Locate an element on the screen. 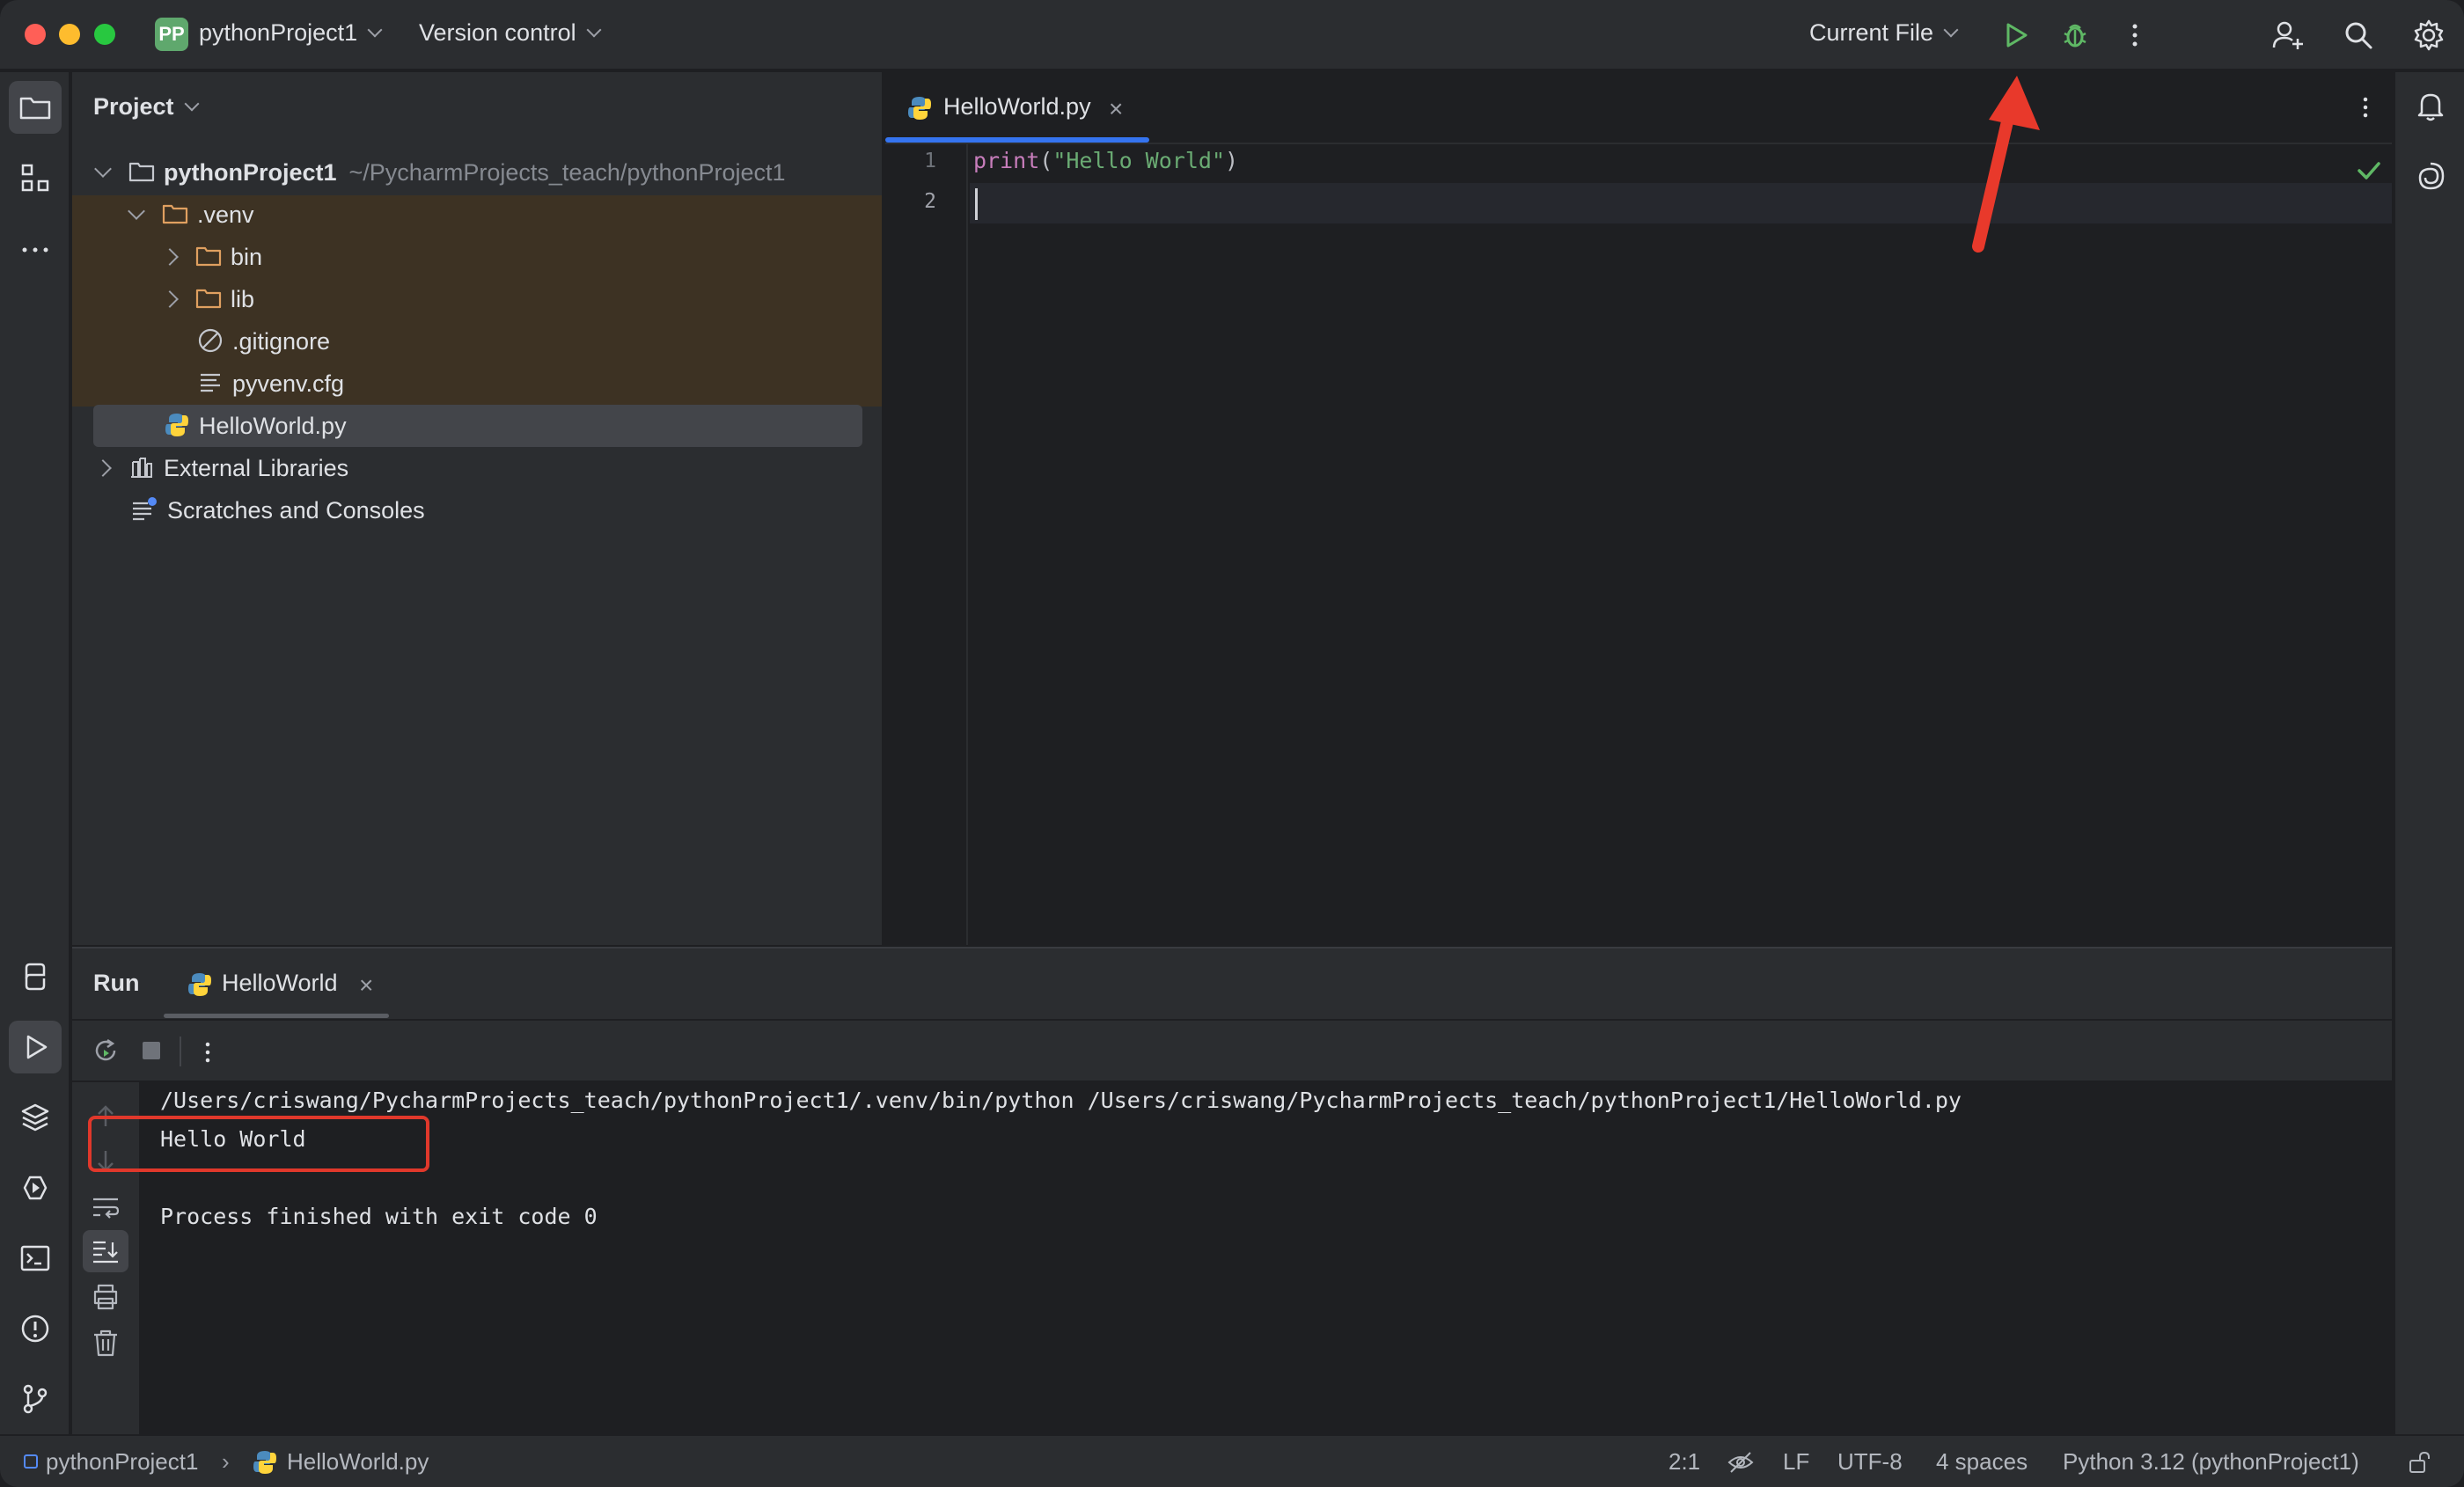 The width and height of the screenshot is (2464, 1487). scratches-icon is located at coordinates (145, 508).